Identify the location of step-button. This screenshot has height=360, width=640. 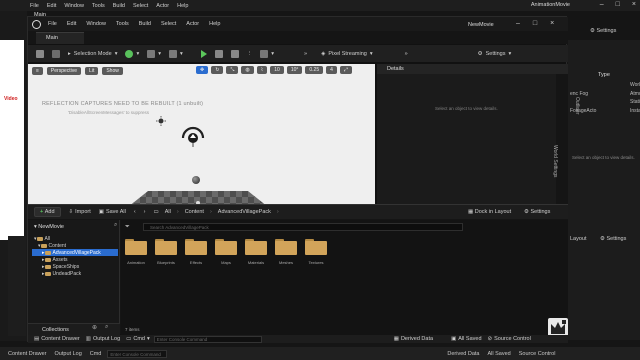
(218, 53).